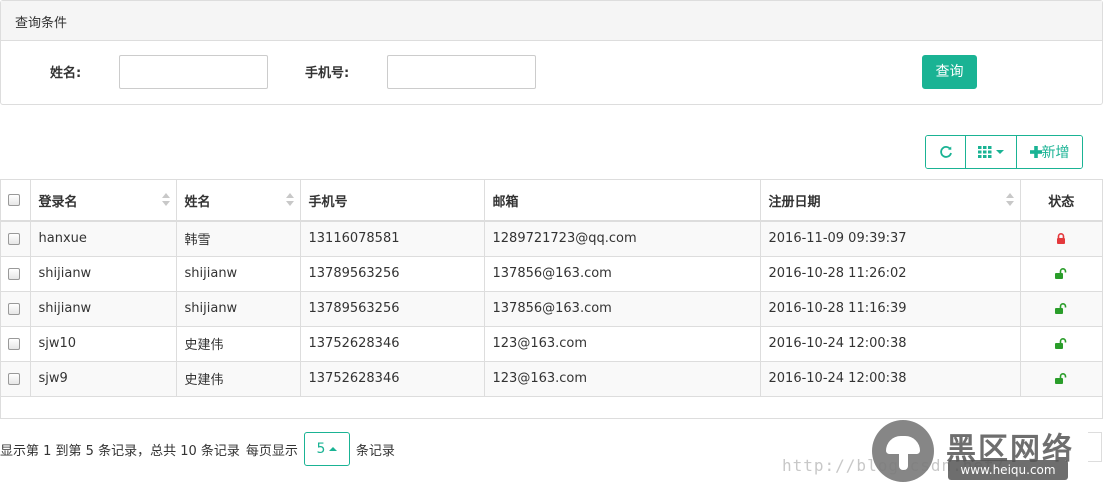  I want to click on cell-name: 韩雪, so click(238, 239).